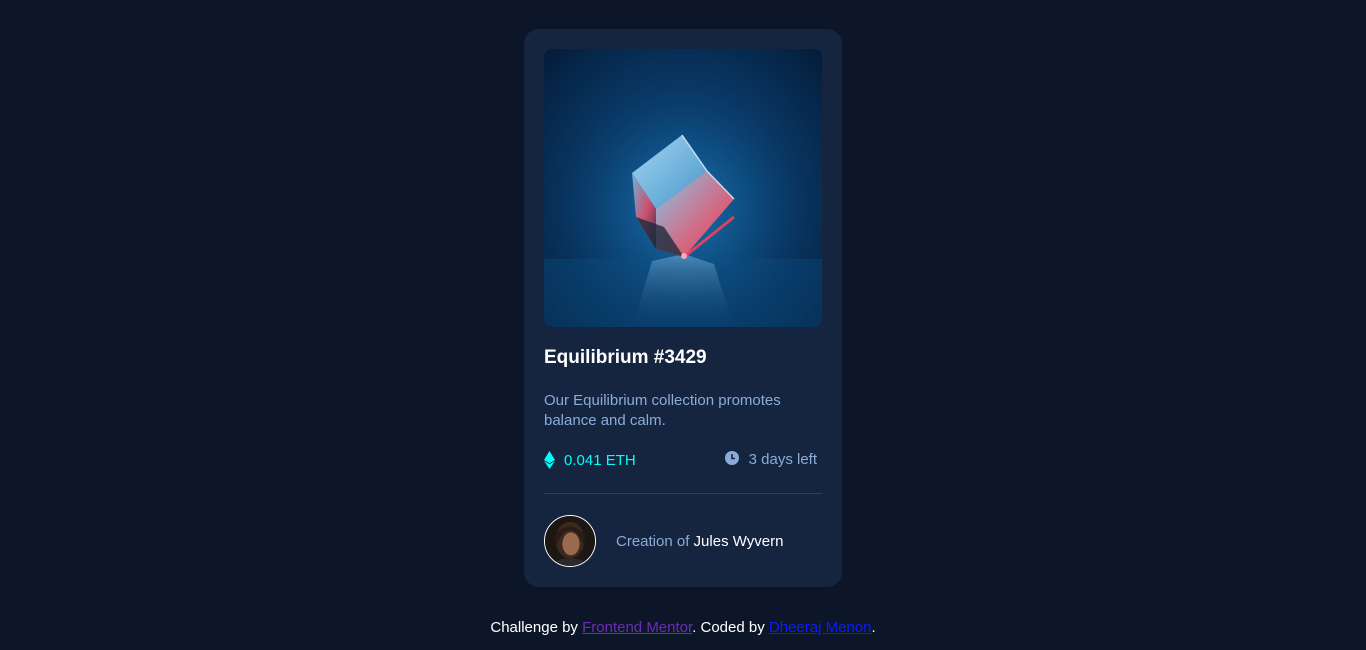  I want to click on creator-section: Creation of Jules Wyvern, so click(663, 541).